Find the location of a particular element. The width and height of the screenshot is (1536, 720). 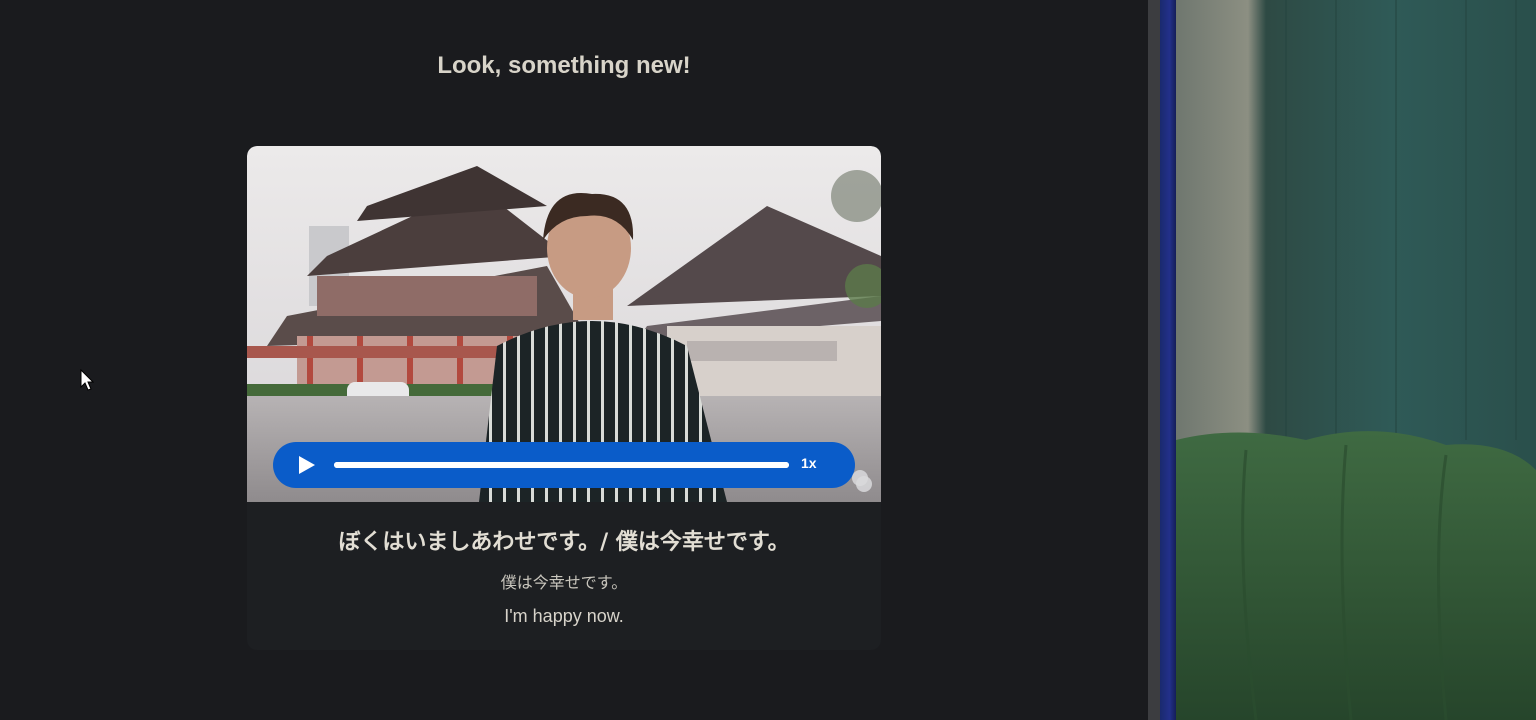

progress-track is located at coordinates (561, 465).